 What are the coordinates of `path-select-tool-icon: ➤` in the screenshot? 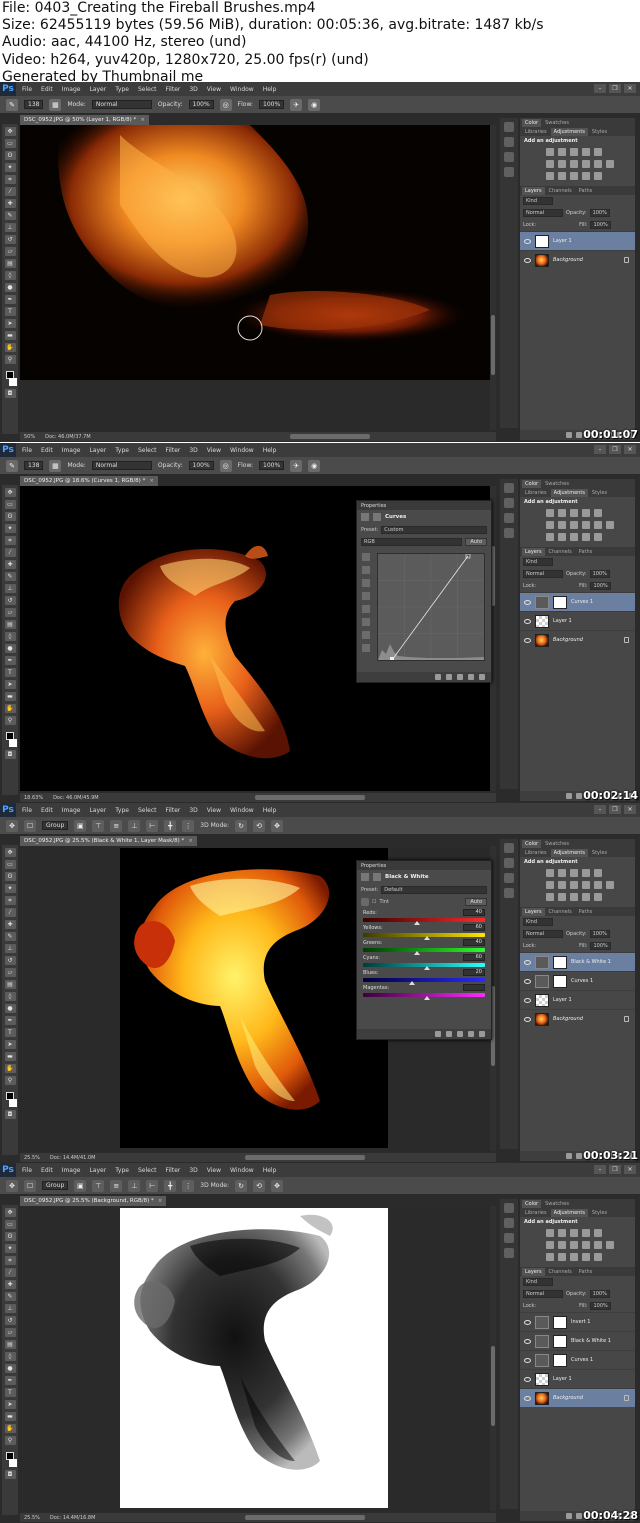 It's located at (10, 684).